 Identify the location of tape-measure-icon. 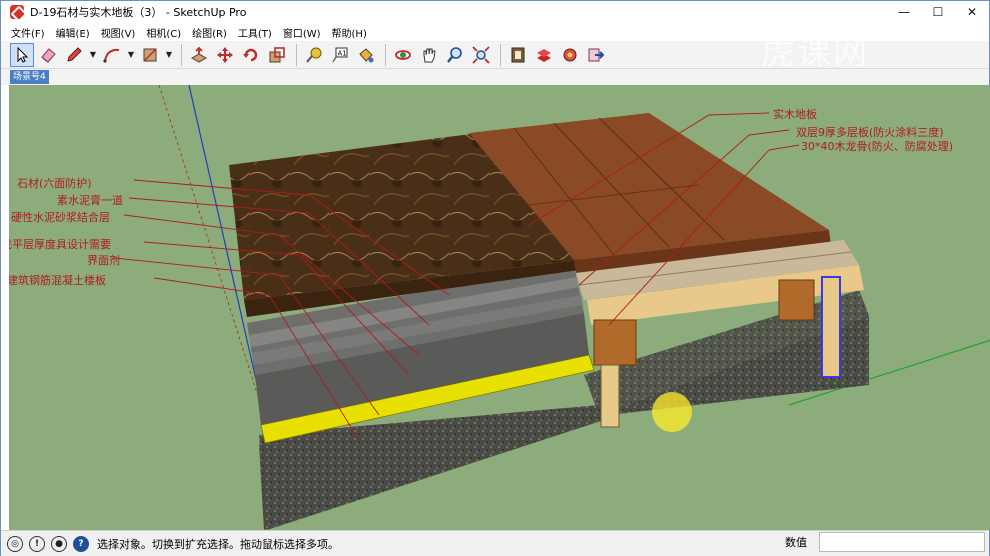
(314, 55).